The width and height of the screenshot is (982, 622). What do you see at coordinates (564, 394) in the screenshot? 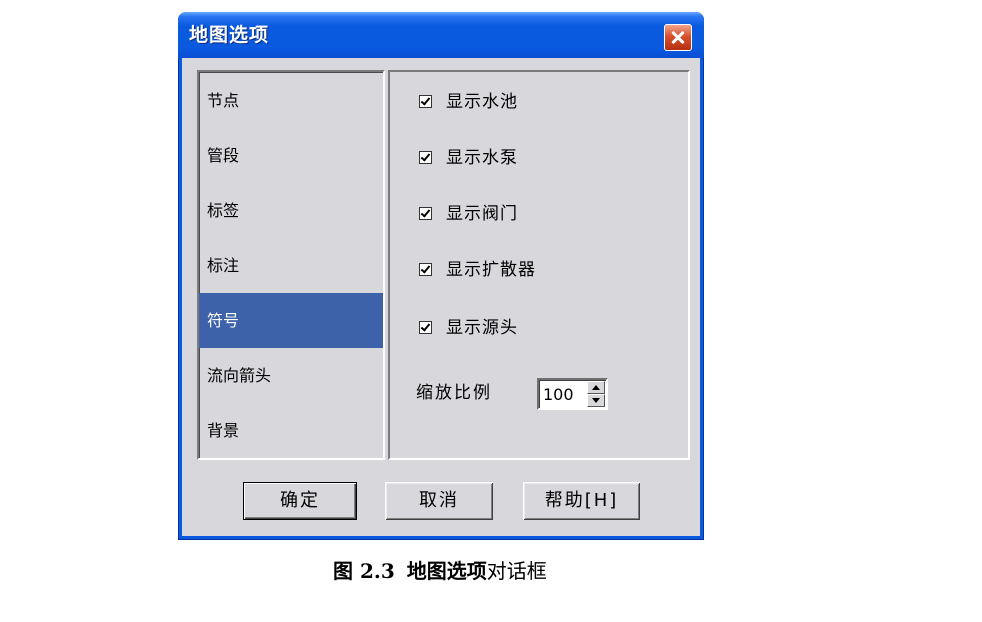
I see `scale-input` at bounding box center [564, 394].